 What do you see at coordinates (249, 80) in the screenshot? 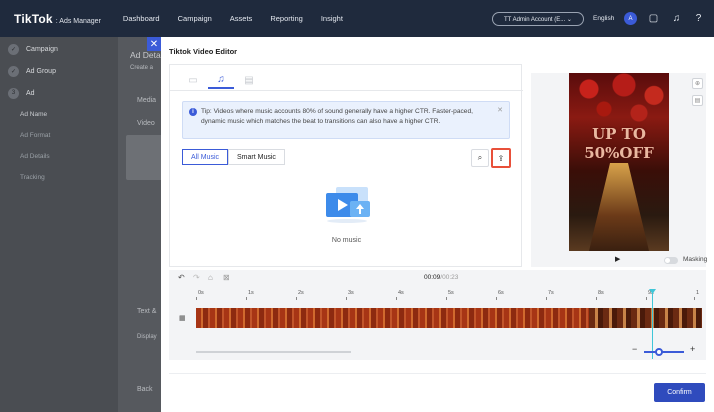
I see `tab-text-icon: ▤` at bounding box center [249, 80].